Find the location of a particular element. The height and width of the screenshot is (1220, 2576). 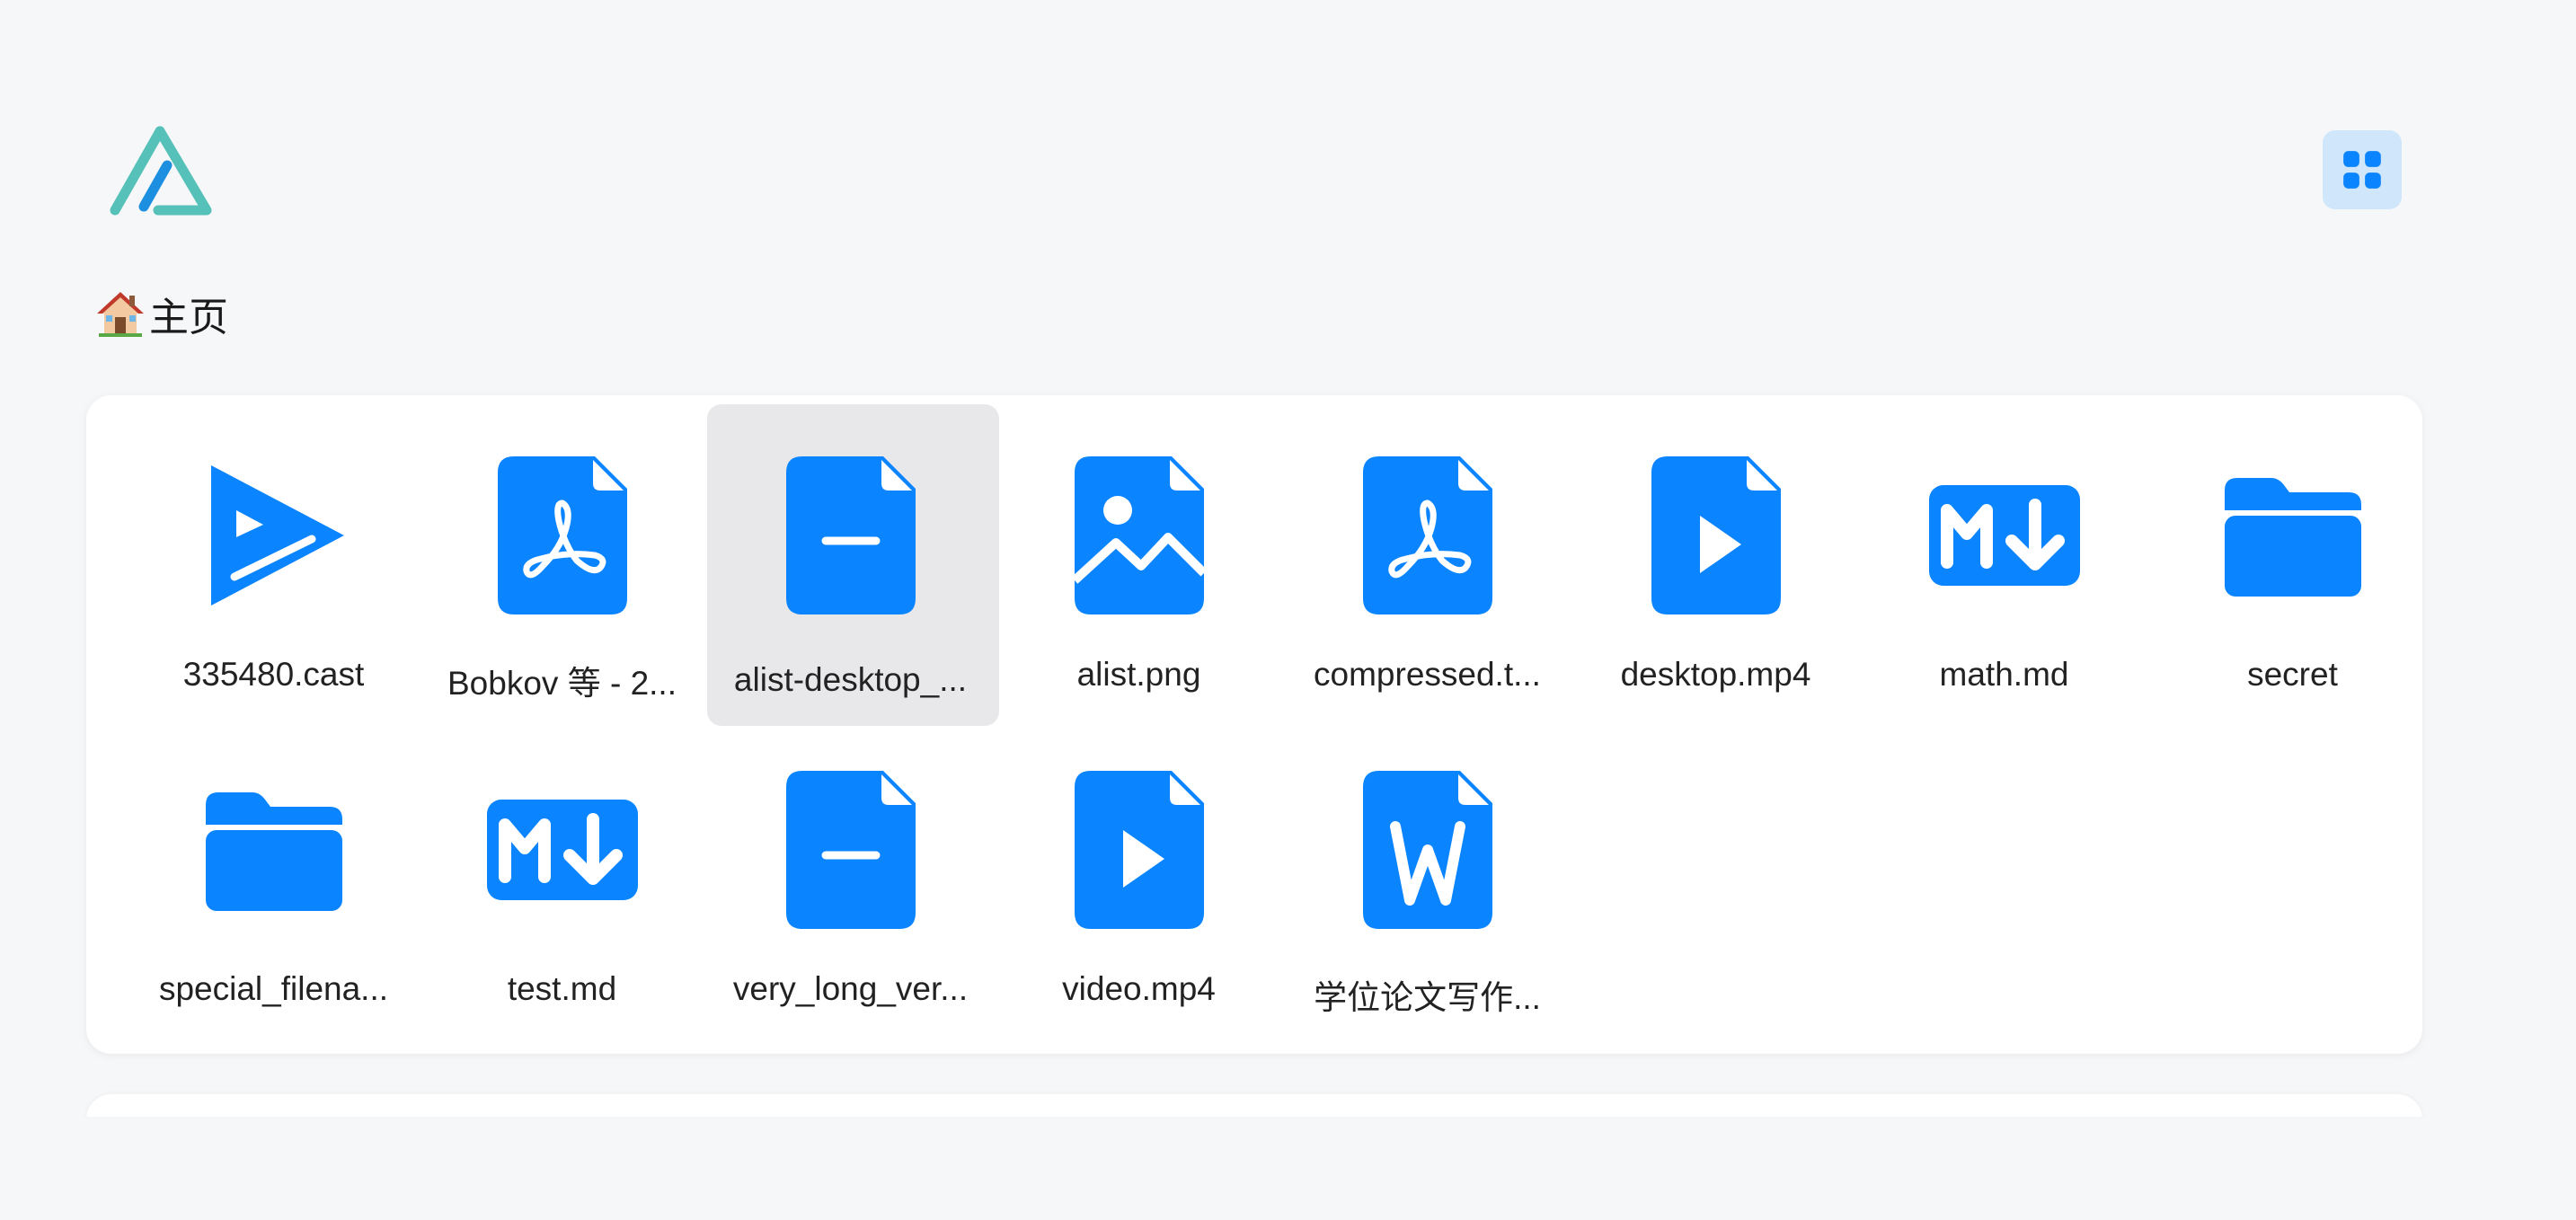

file-item: video.mp4 is located at coordinates (1139, 874).